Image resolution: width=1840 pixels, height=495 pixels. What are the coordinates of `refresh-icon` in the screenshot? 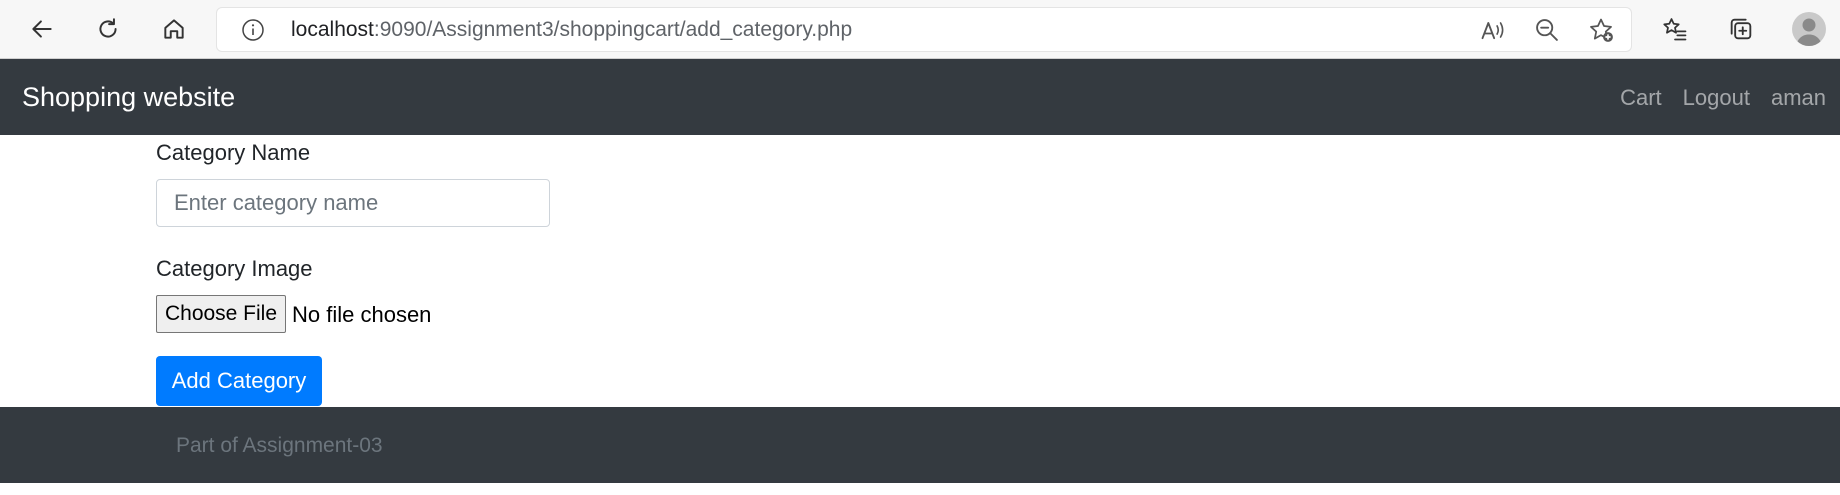 It's located at (108, 28).